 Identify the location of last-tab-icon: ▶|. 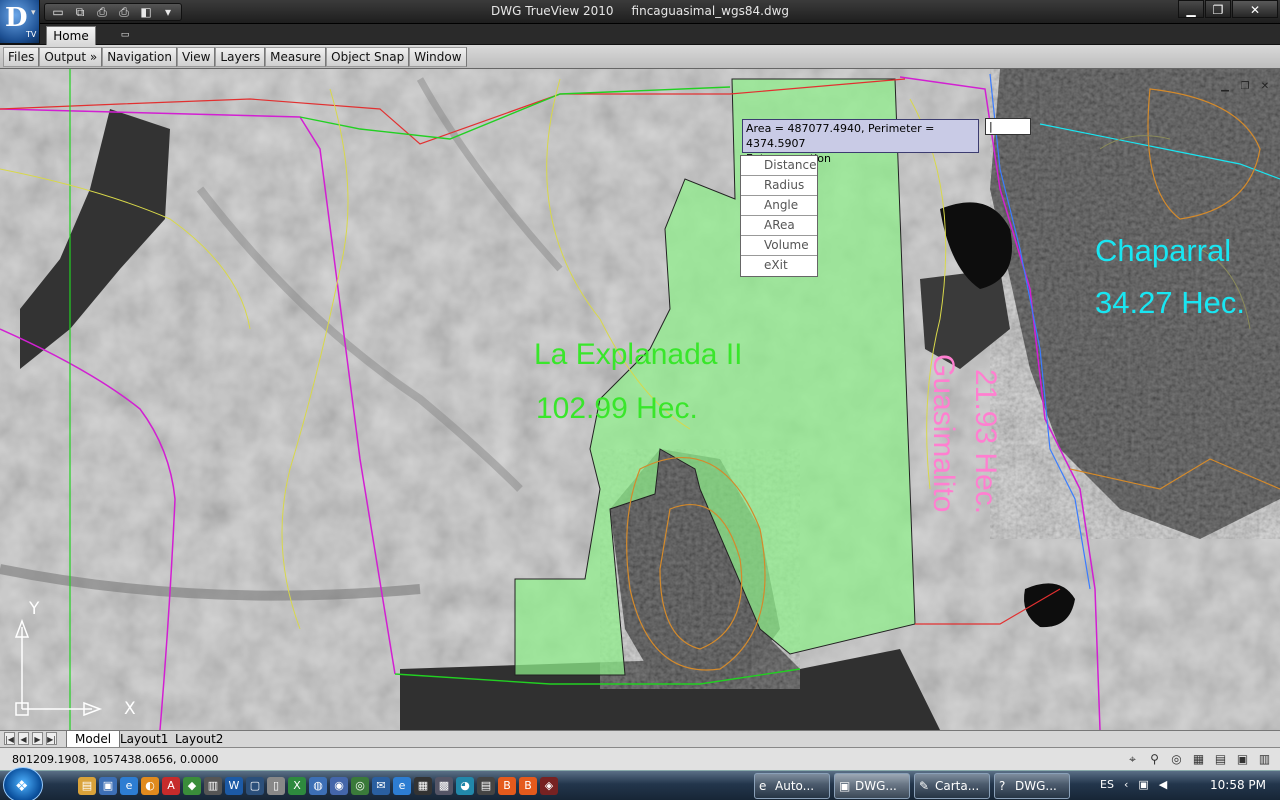
(51, 738).